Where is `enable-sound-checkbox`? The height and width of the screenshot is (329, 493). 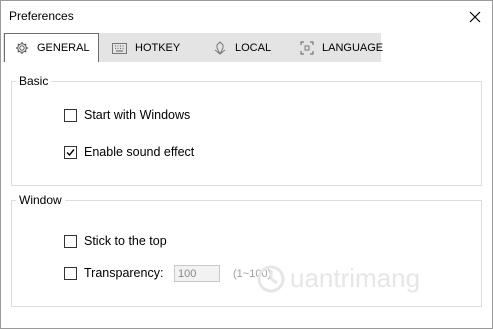
enable-sound-checkbox is located at coordinates (70, 152).